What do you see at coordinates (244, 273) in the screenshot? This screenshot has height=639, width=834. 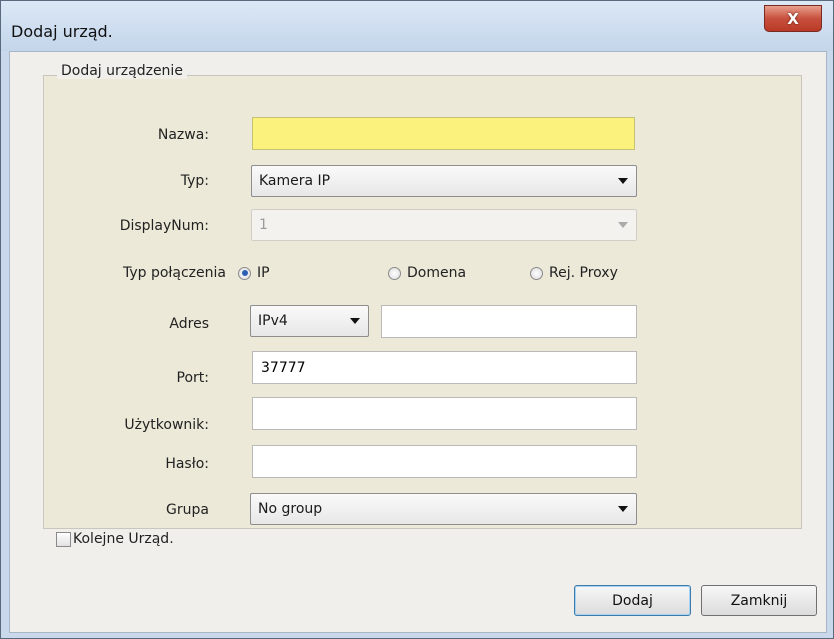 I see `radio-ip-indicator` at bounding box center [244, 273].